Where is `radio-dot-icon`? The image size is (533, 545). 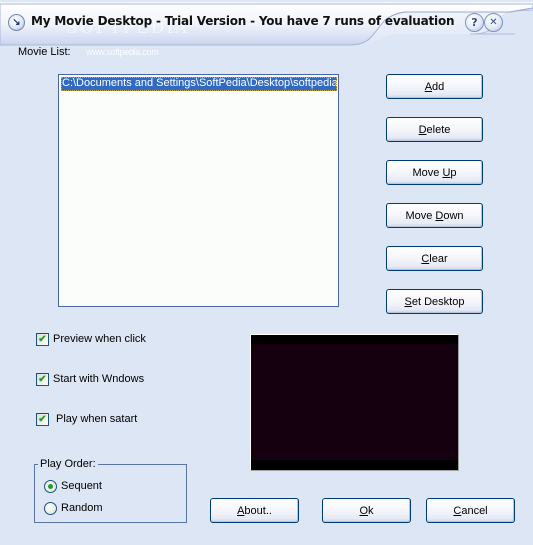
radio-dot-icon is located at coordinates (50, 486).